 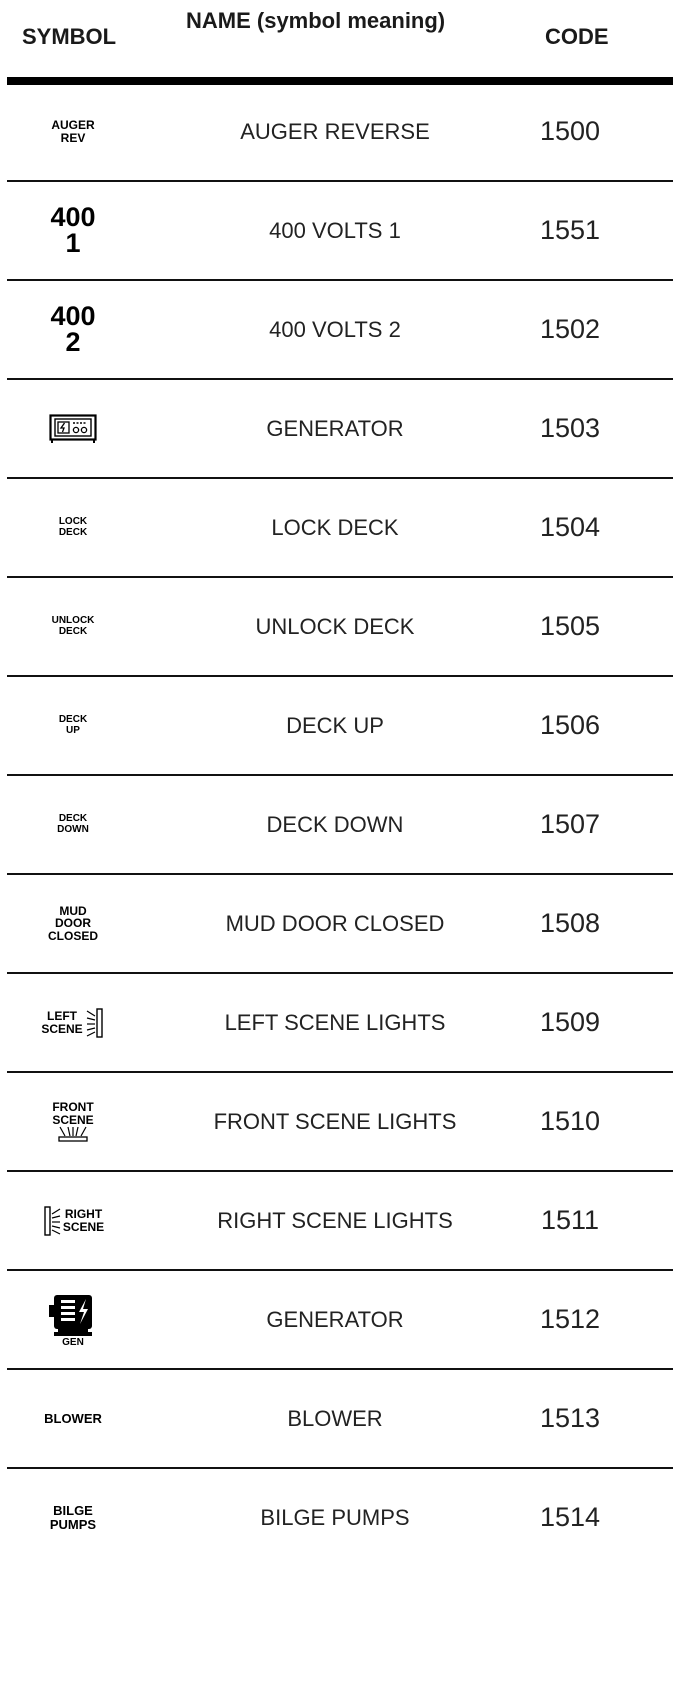 I want to click on symbol-cell: 400 2, so click(x=73, y=329).